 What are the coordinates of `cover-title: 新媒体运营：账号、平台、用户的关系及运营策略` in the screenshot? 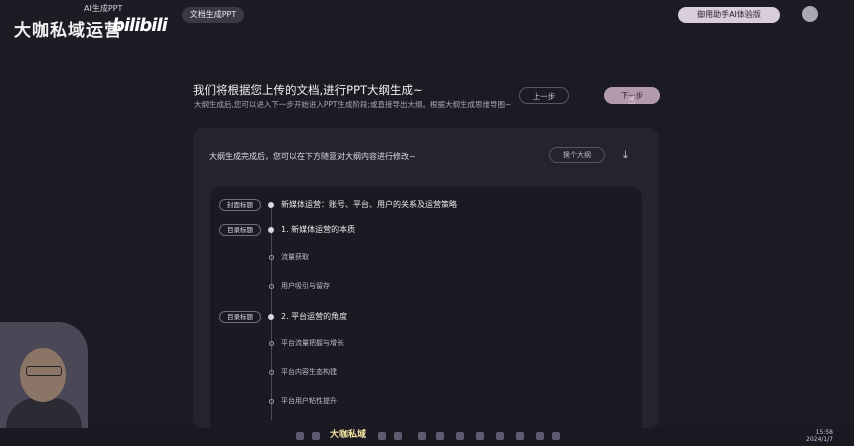 It's located at (369, 204).